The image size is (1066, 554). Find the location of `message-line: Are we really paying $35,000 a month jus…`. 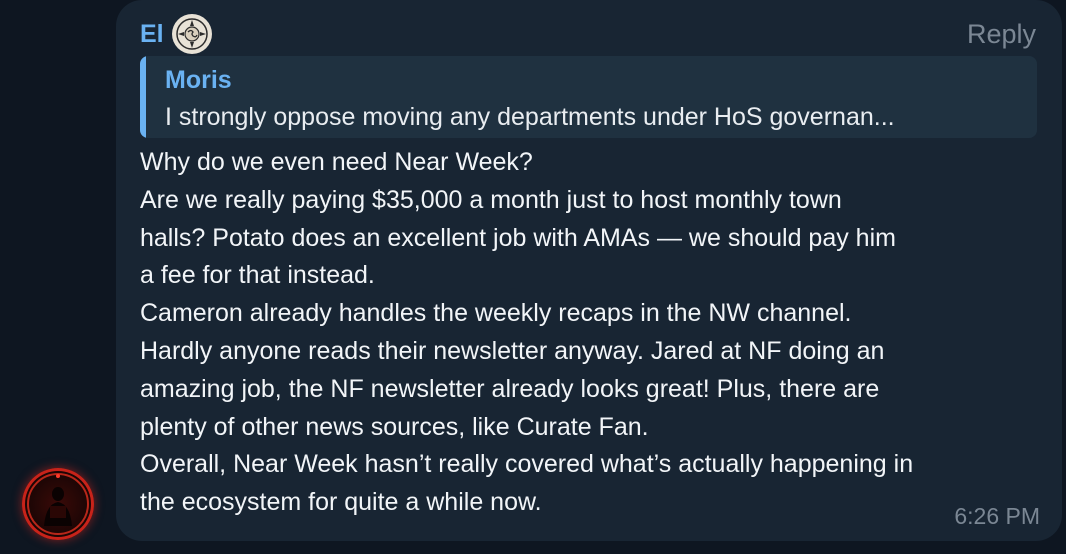

message-line: Are we really paying $35,000 a month jus… is located at coordinates (491, 199).